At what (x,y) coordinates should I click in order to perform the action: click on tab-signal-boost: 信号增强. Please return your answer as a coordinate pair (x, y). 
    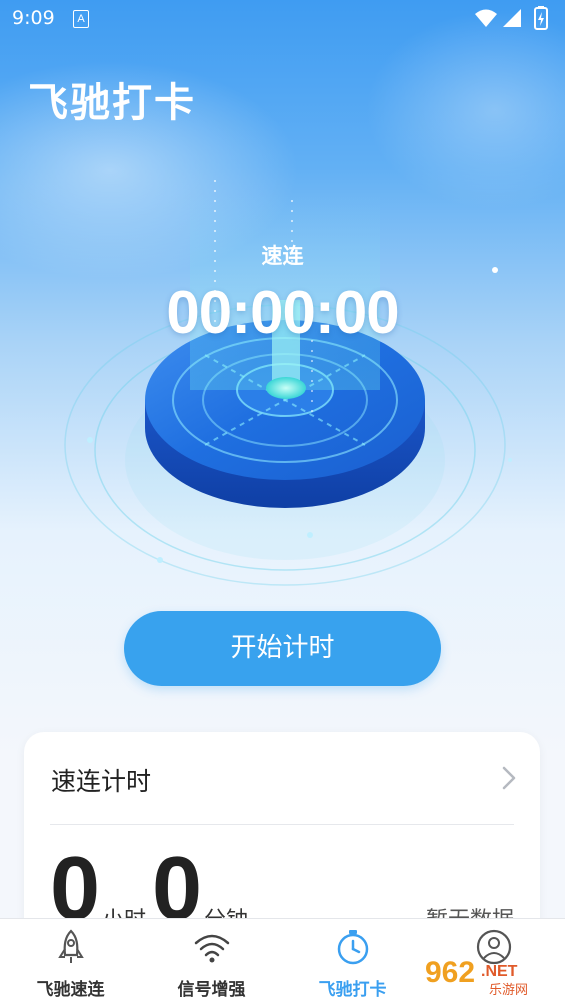
    Looking at the image, I should click on (211, 962).